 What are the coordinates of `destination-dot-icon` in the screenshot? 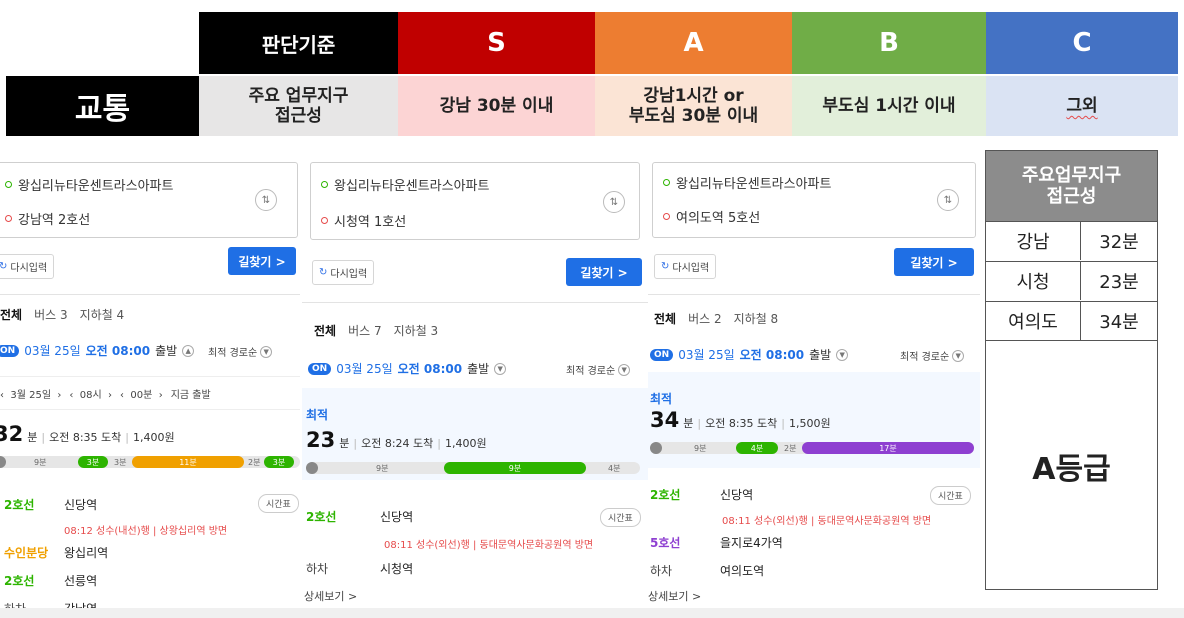 It's located at (8, 218).